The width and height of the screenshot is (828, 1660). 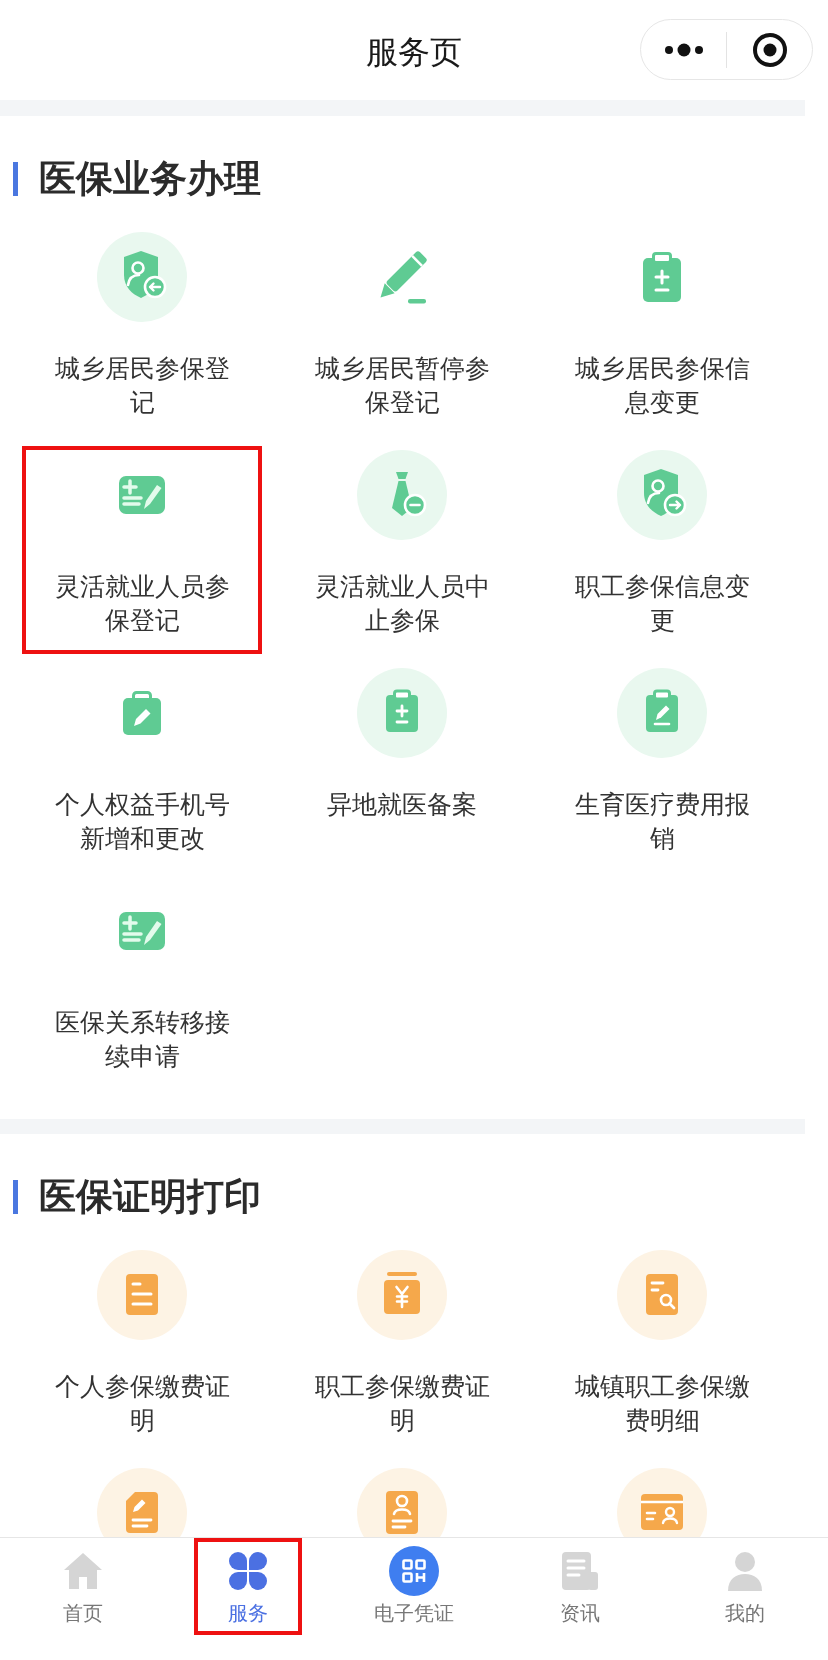 What do you see at coordinates (142, 713) in the screenshot?
I see `briefcase-pencil-icon` at bounding box center [142, 713].